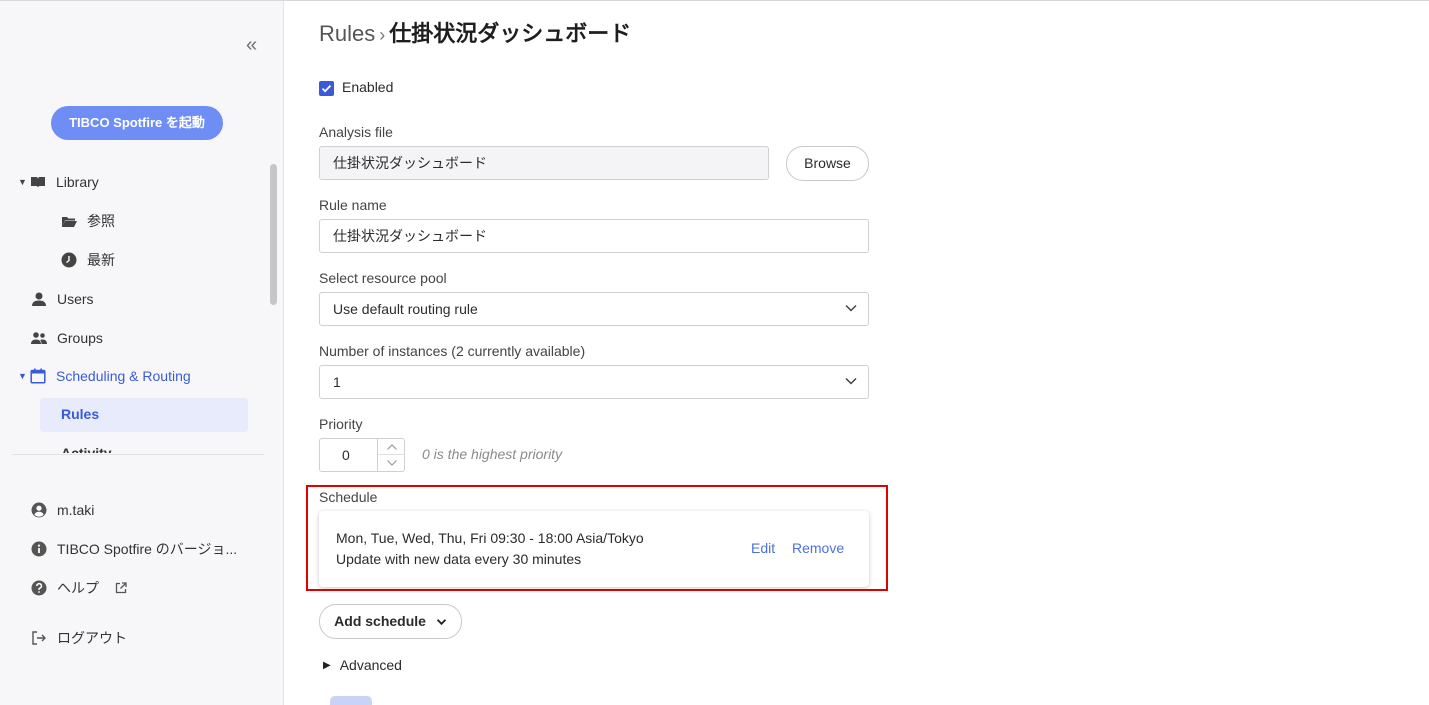 The height and width of the screenshot is (705, 1429). I want to click on rule-name-label: Rule name, so click(353, 205).